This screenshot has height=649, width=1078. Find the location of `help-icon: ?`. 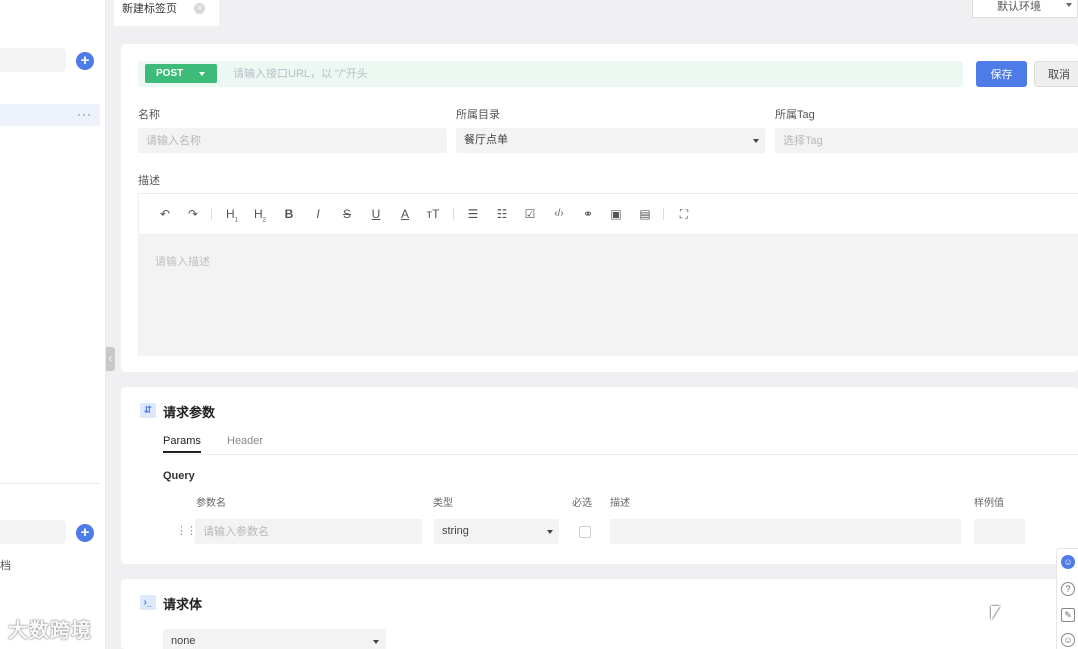

help-icon: ? is located at coordinates (1068, 589).